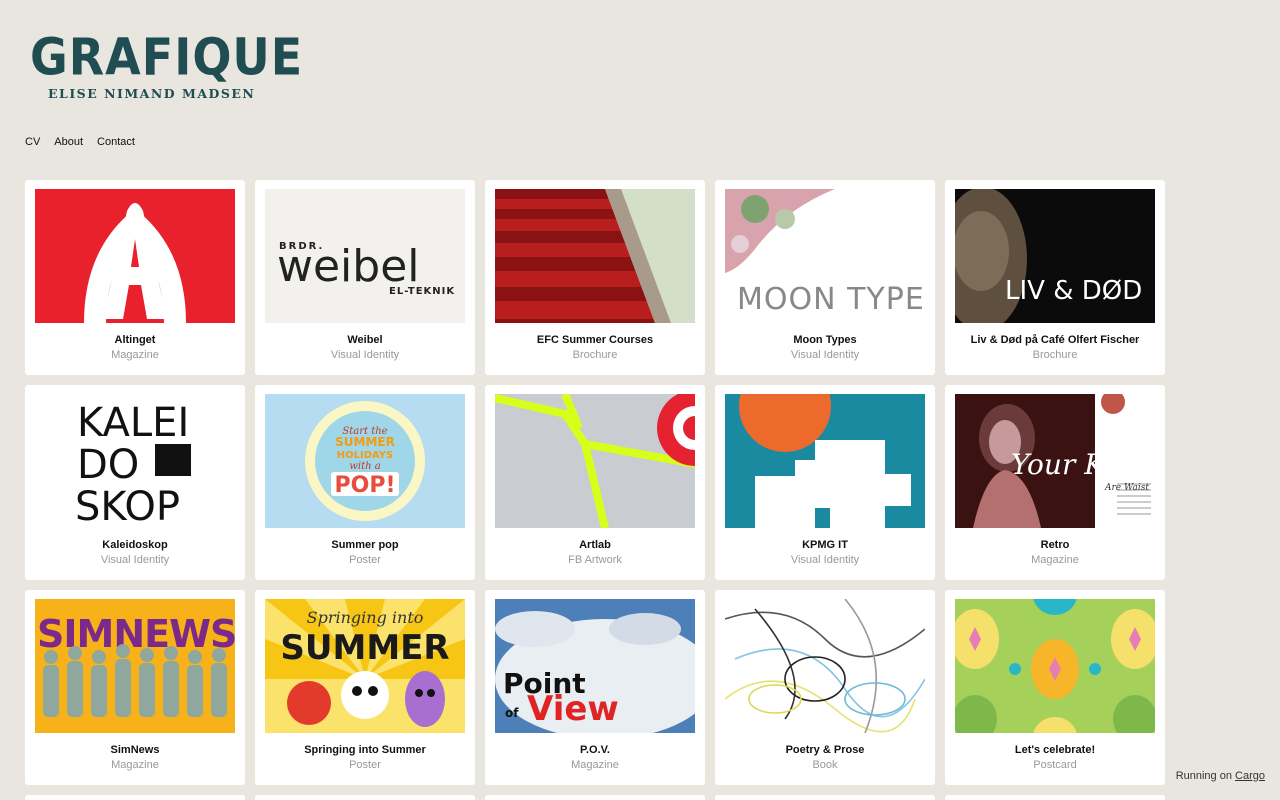 This screenshot has width=1280, height=800. Describe the element at coordinates (422, 291) in the screenshot. I see `thumb-text: EL-TEKNIK` at that location.